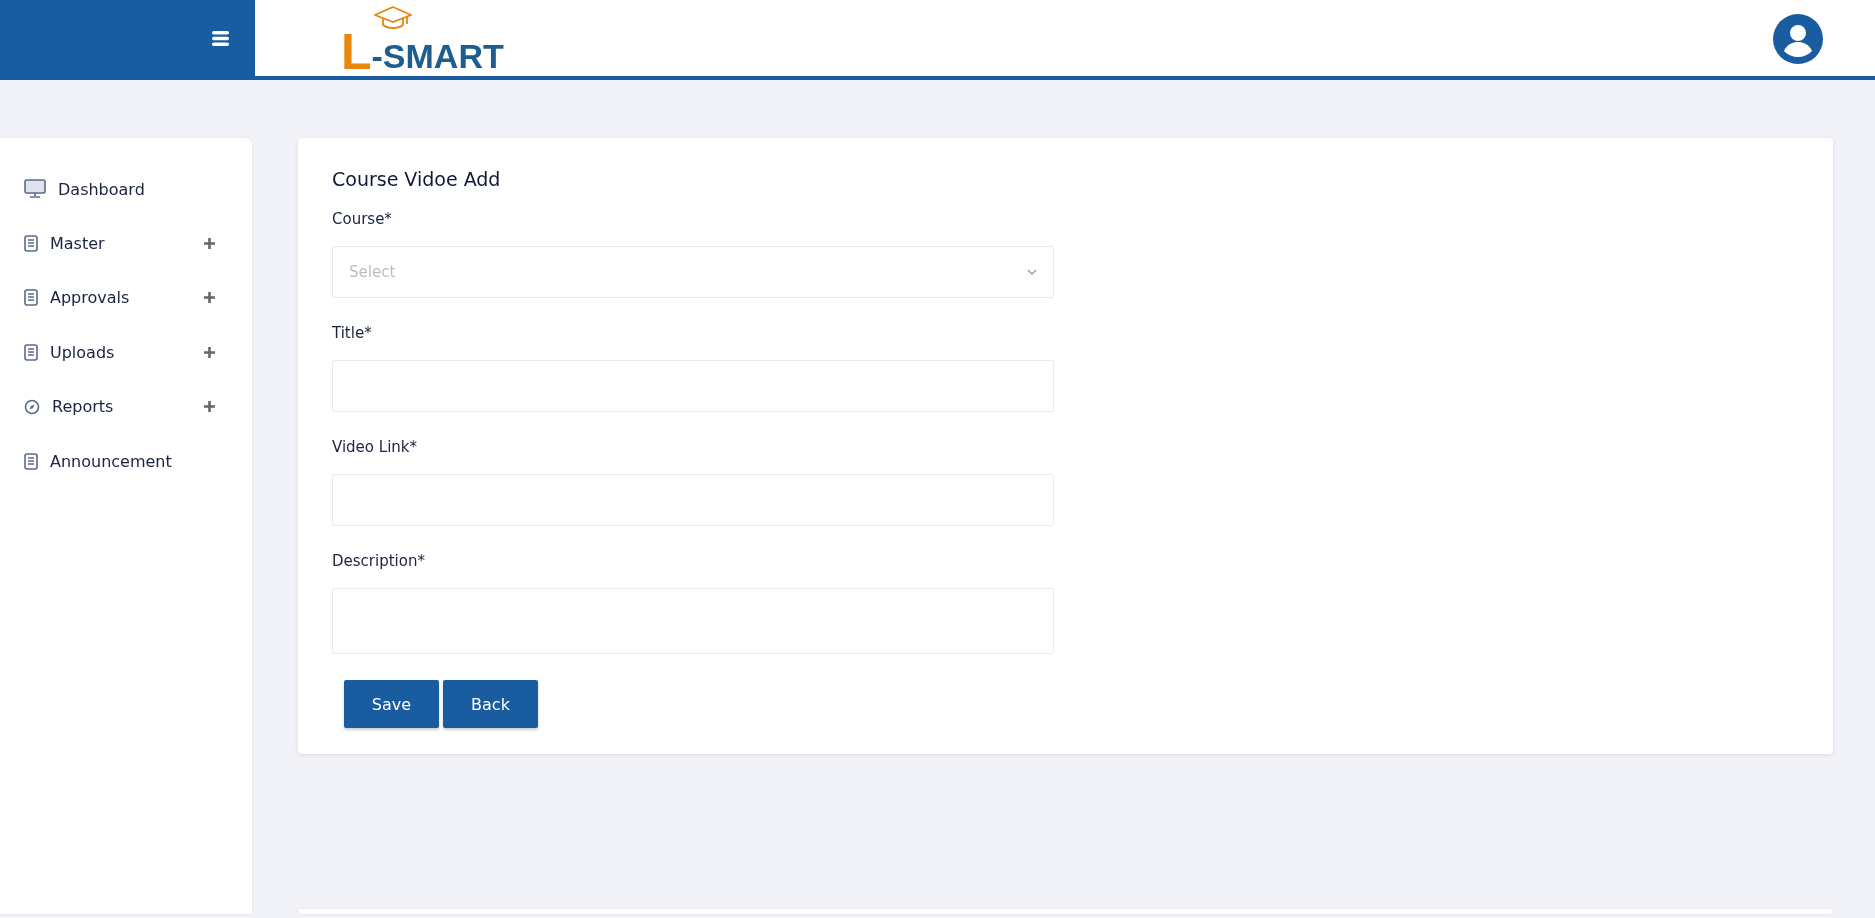 This screenshot has height=918, width=1875. Describe the element at coordinates (137, 189) in the screenshot. I see `sidebar-item: Dashboard` at that location.